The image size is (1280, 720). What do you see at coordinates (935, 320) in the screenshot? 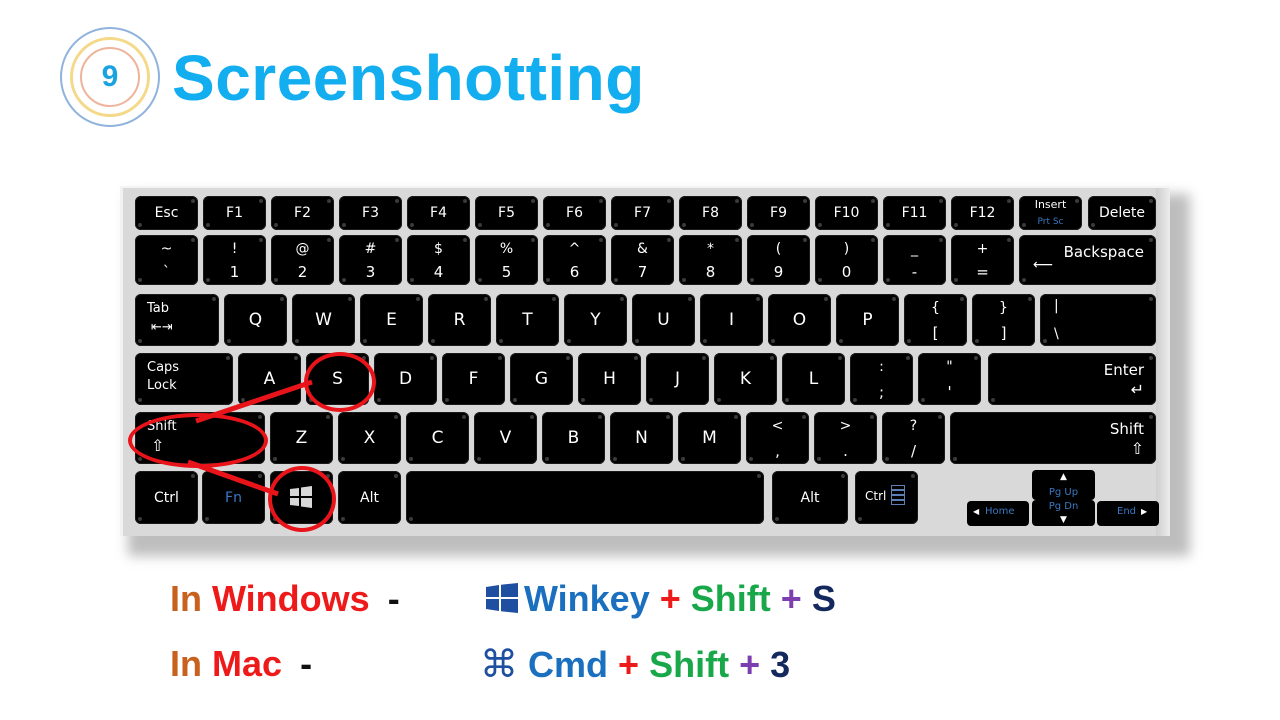
I see `key-bracket: {[` at bounding box center [935, 320].